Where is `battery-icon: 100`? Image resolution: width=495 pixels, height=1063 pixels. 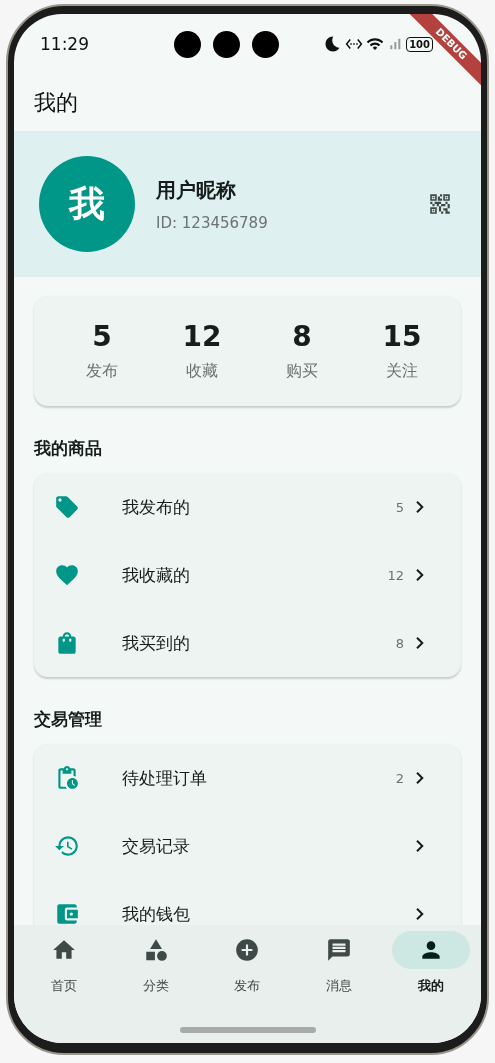
battery-icon: 100 is located at coordinates (419, 44).